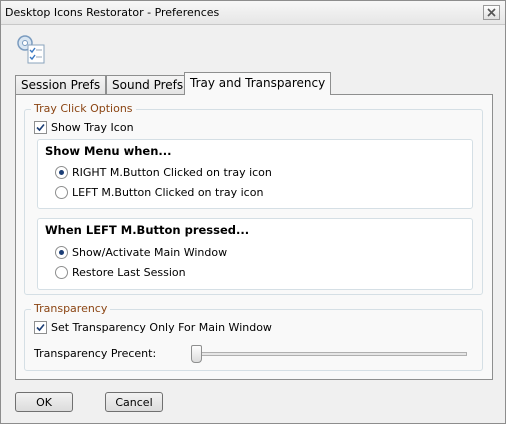 This screenshot has height=424, width=506. Describe the element at coordinates (129, 272) in the screenshot. I see `restore-last-session-label: Restore Last Session` at that location.